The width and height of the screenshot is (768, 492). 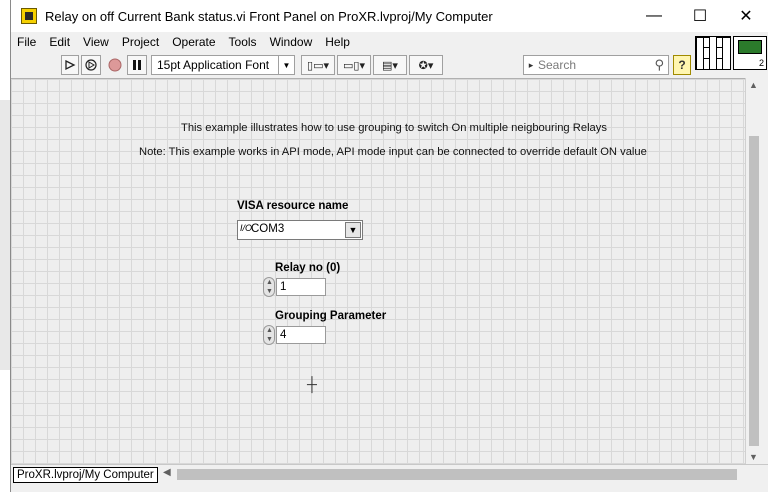 I want to click on status-bar: ProXR.lvproj/My Computer ◀, so click(x=389, y=474).